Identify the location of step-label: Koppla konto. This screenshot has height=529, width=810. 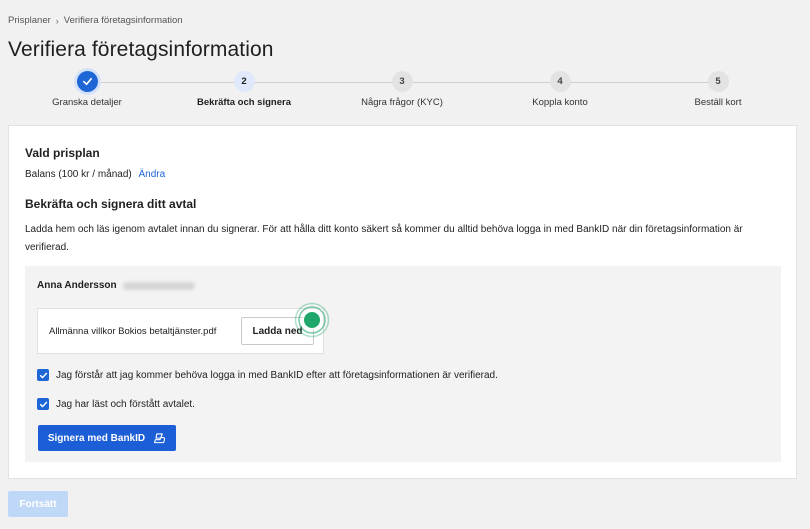
(560, 102).